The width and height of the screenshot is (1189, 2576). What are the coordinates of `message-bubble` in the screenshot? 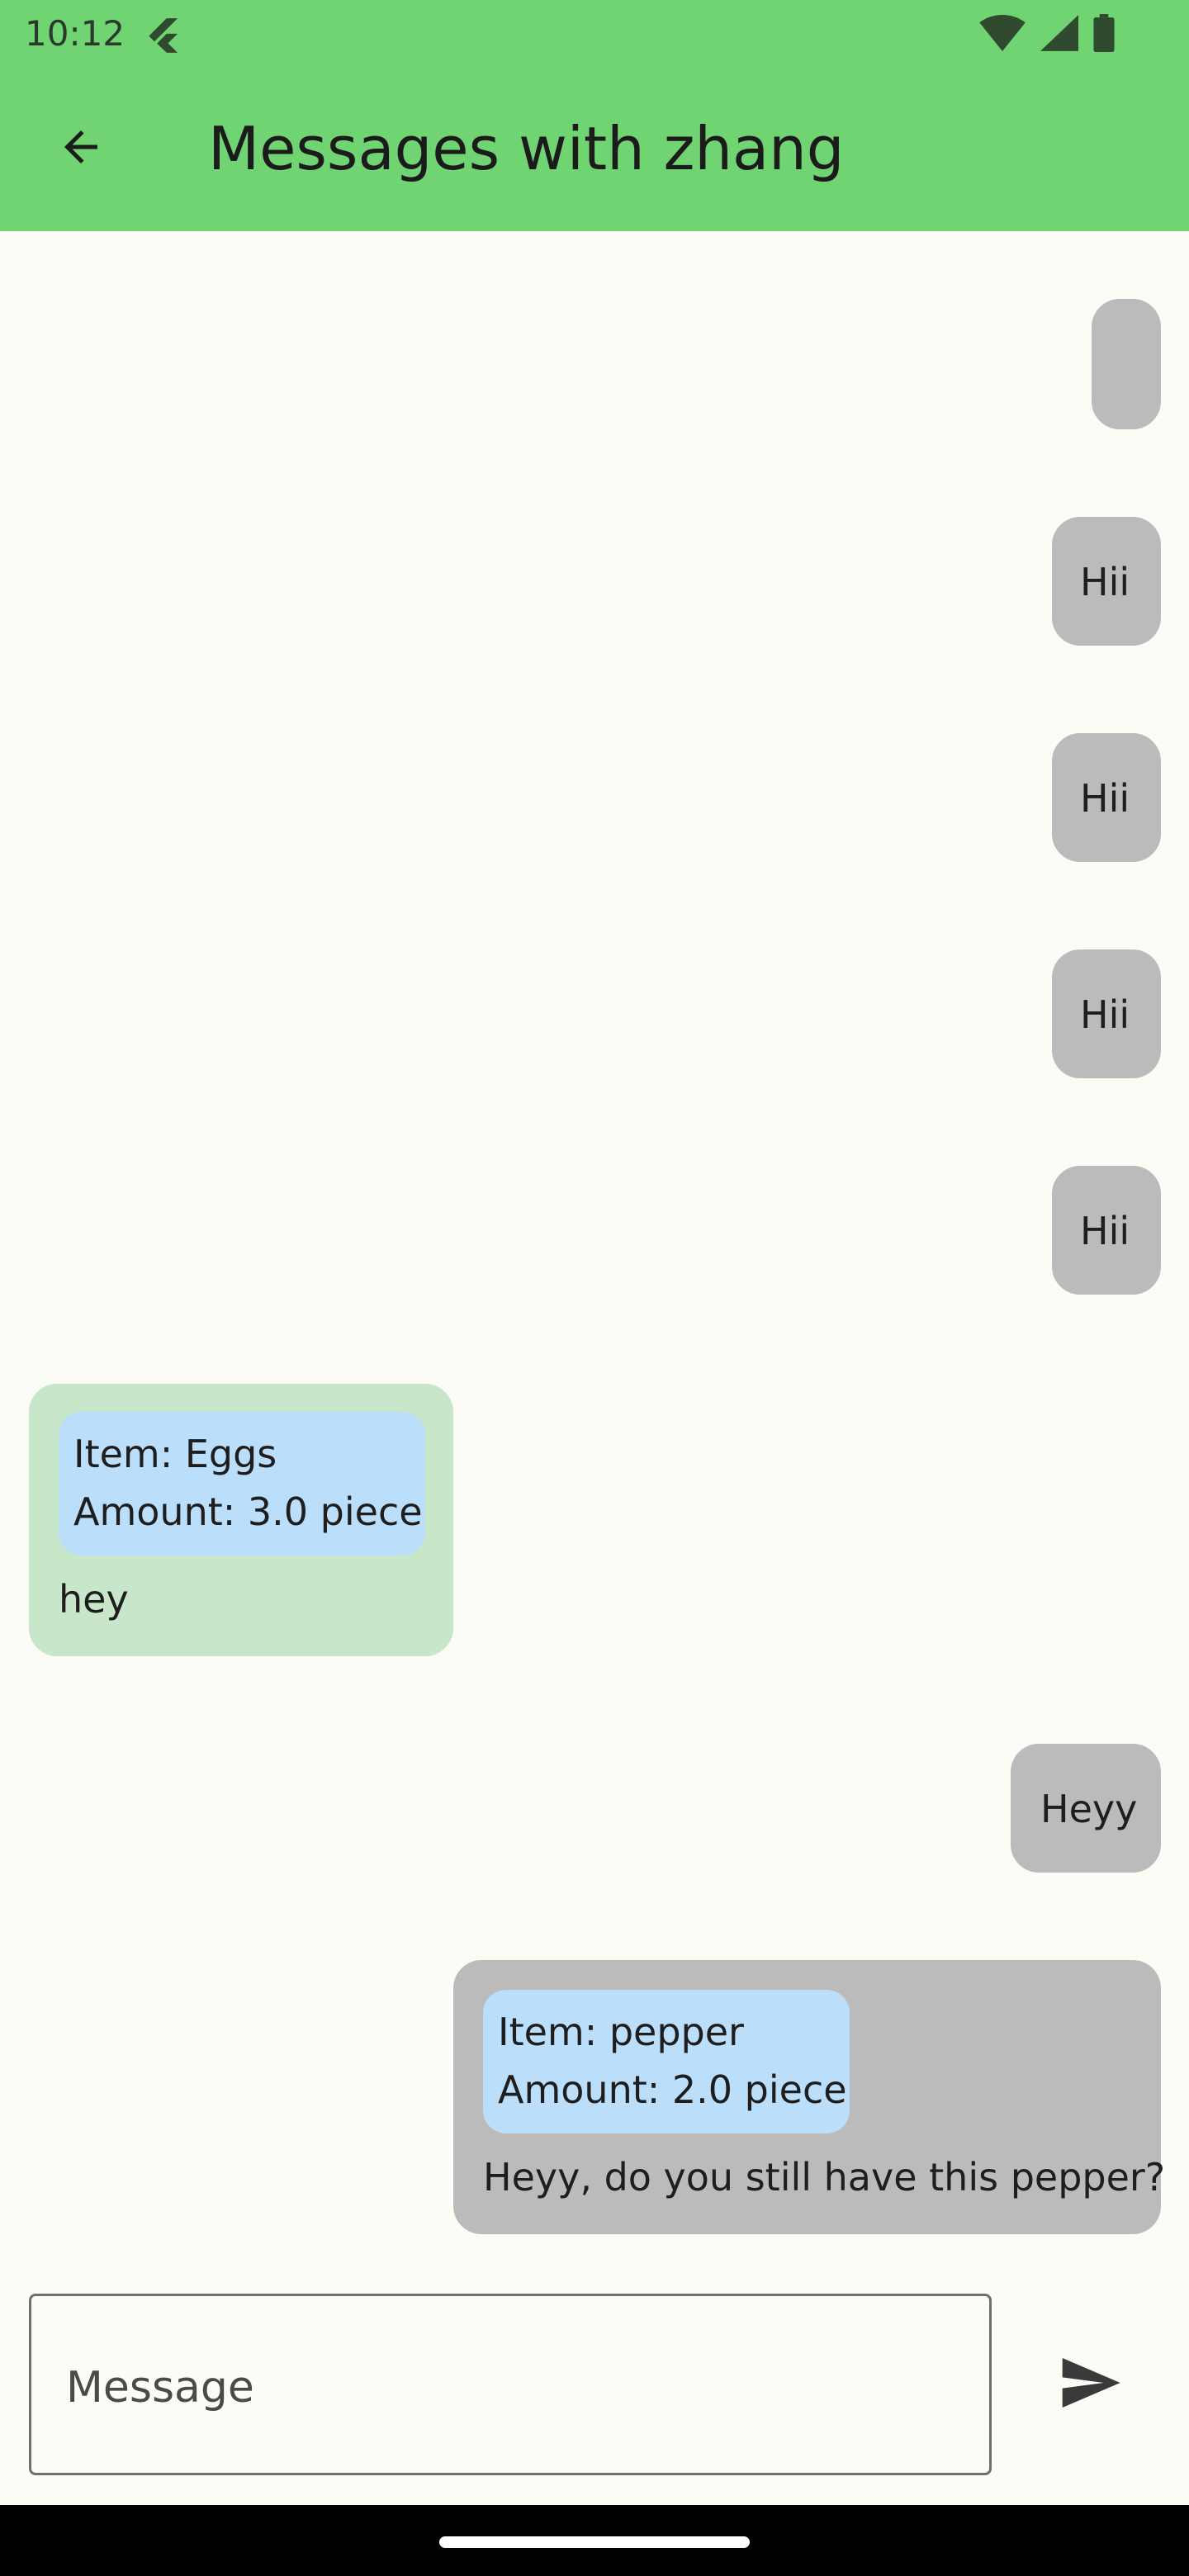 It's located at (1126, 364).